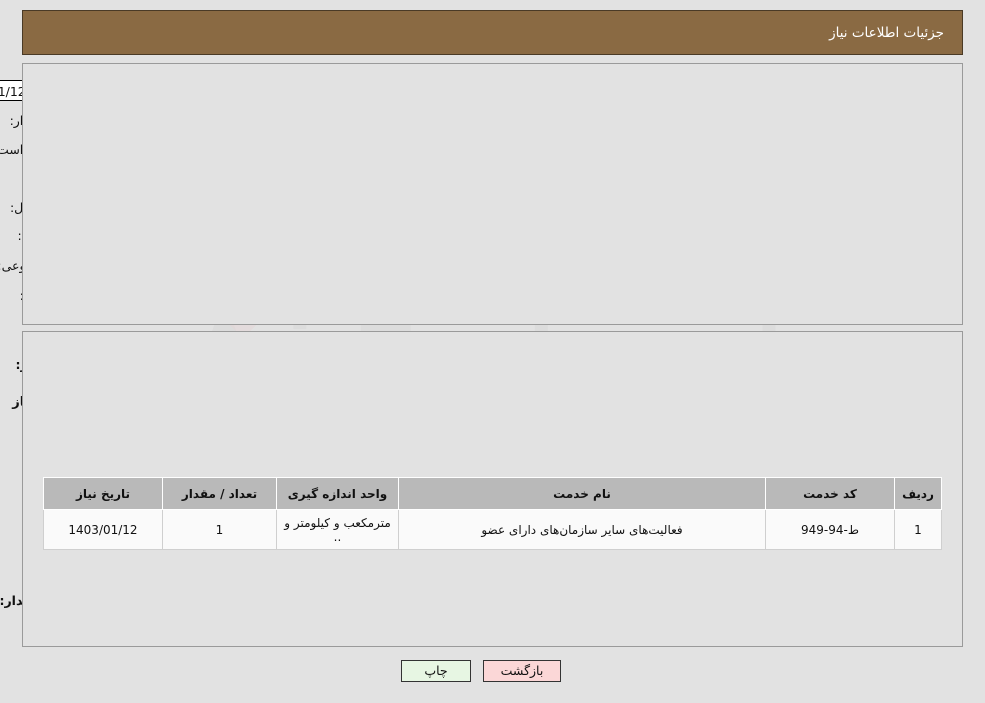 Image resolution: width=985 pixels, height=703 pixels. Describe the element at coordinates (219, 529) in the screenshot. I see `cell-qty: 1` at that location.